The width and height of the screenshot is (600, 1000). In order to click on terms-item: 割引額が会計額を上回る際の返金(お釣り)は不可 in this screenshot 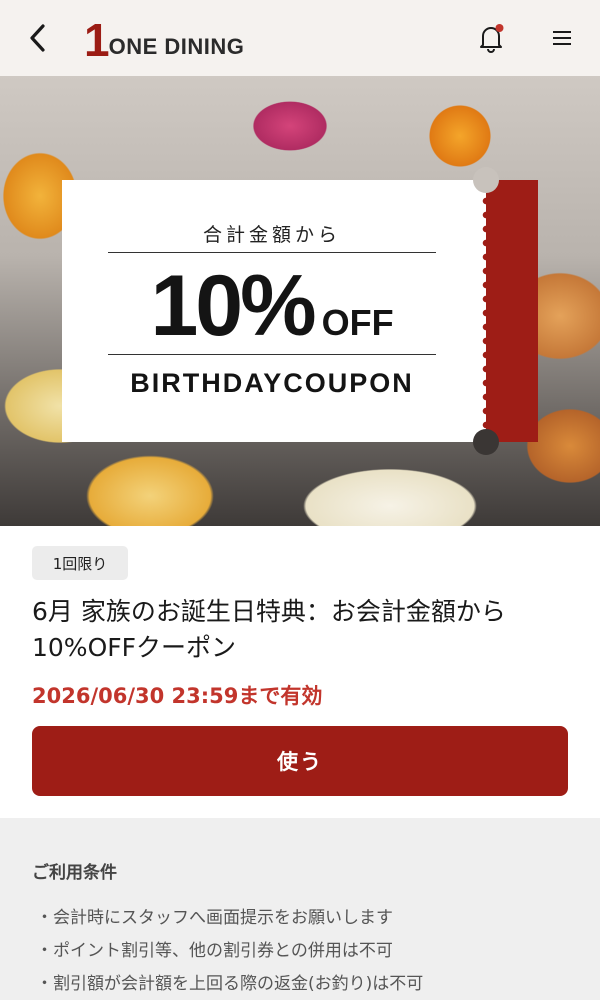, I will do `click(229, 984)`.